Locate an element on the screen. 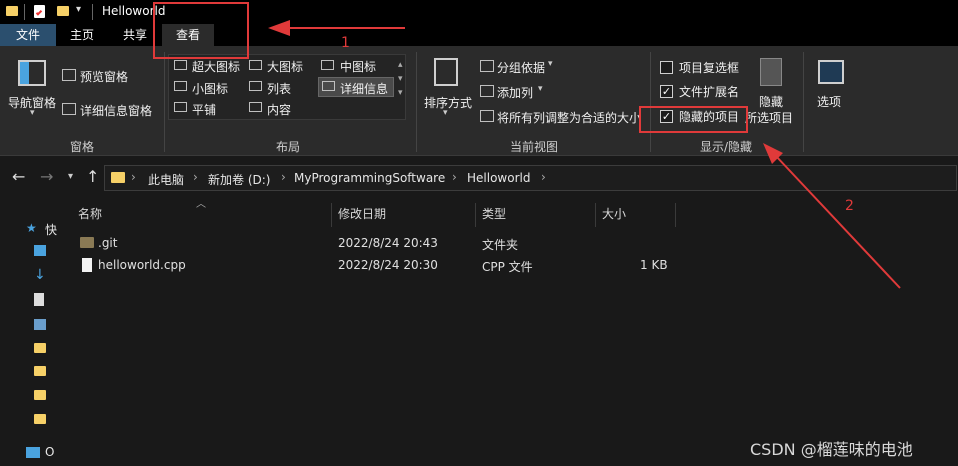  arrowhead-icon is located at coordinates (279, 28).